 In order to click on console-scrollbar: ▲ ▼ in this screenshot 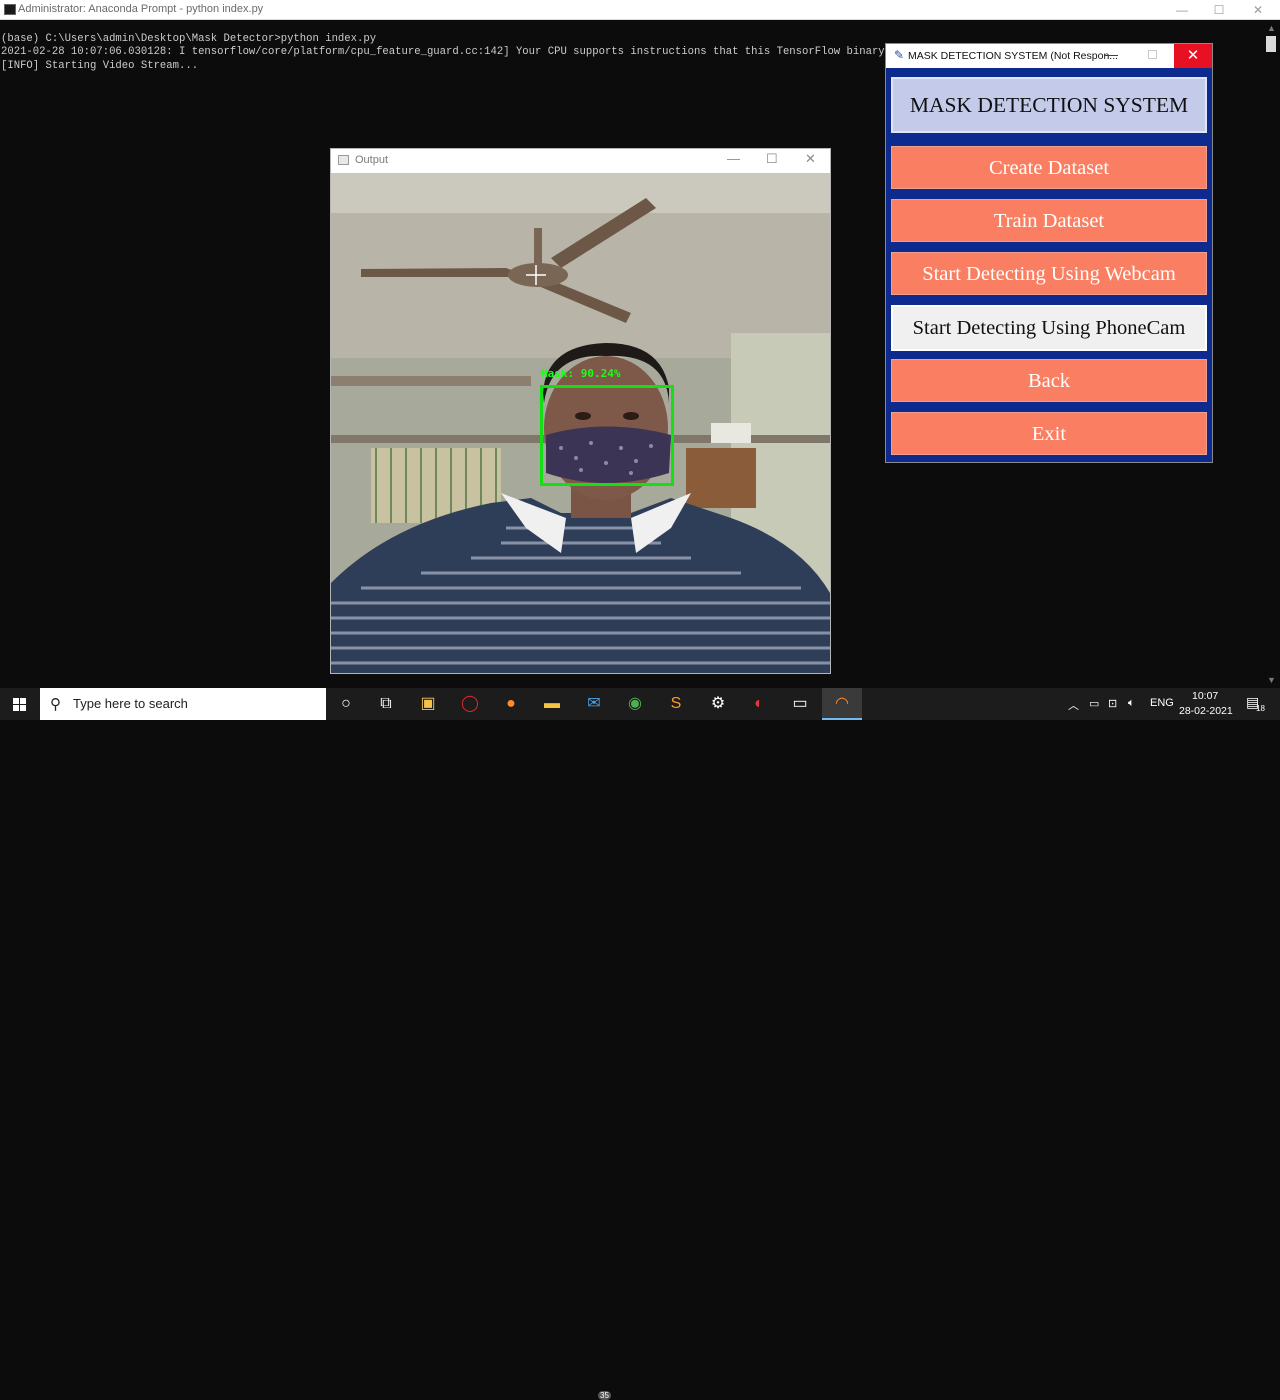, I will do `click(1271, 354)`.